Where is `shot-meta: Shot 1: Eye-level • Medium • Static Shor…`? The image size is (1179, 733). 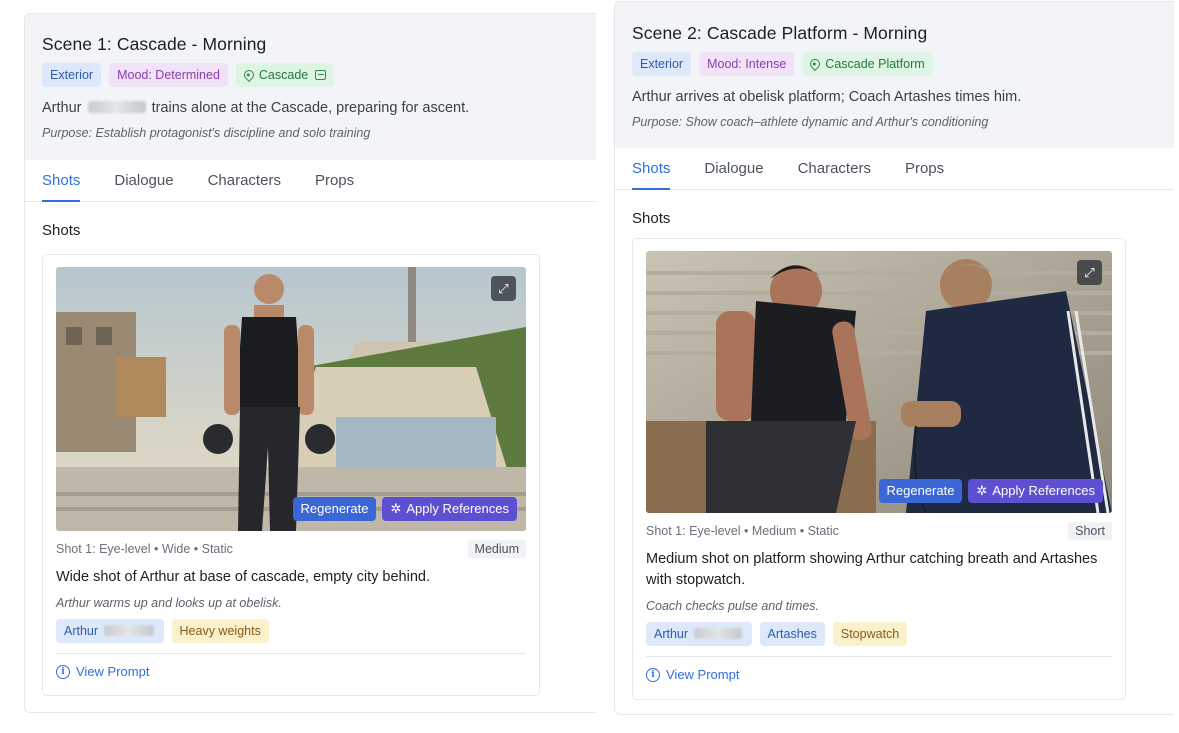
shot-meta: Shot 1: Eye-level • Medium • Static Shor… is located at coordinates (879, 531).